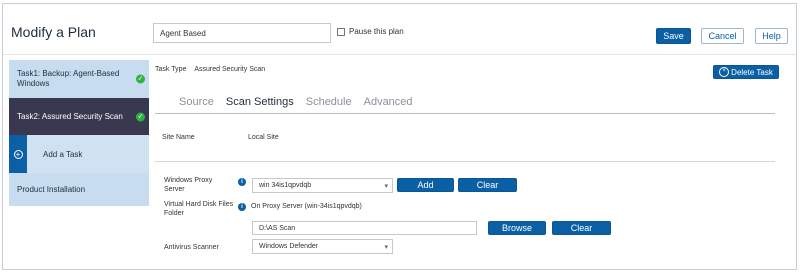 This screenshot has width=800, height=274. Describe the element at coordinates (196, 104) in the screenshot. I see `tab-source: Source` at that location.